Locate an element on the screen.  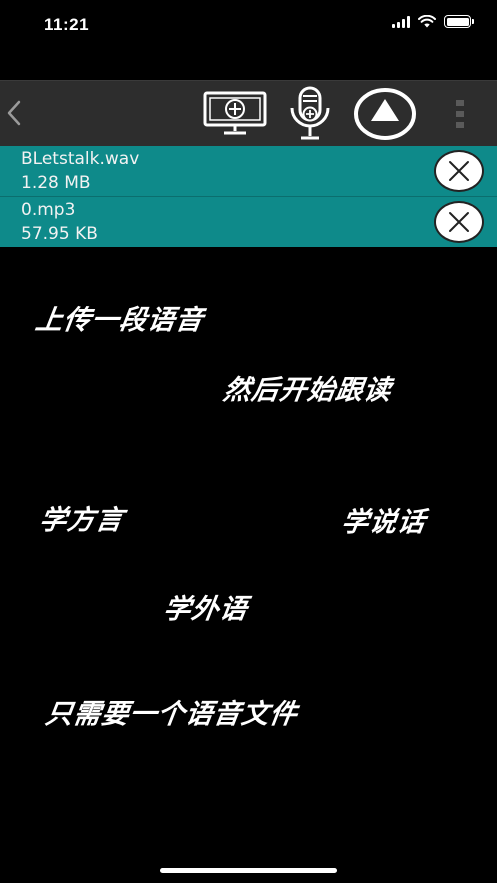
status-icons is located at coordinates (433, 21).